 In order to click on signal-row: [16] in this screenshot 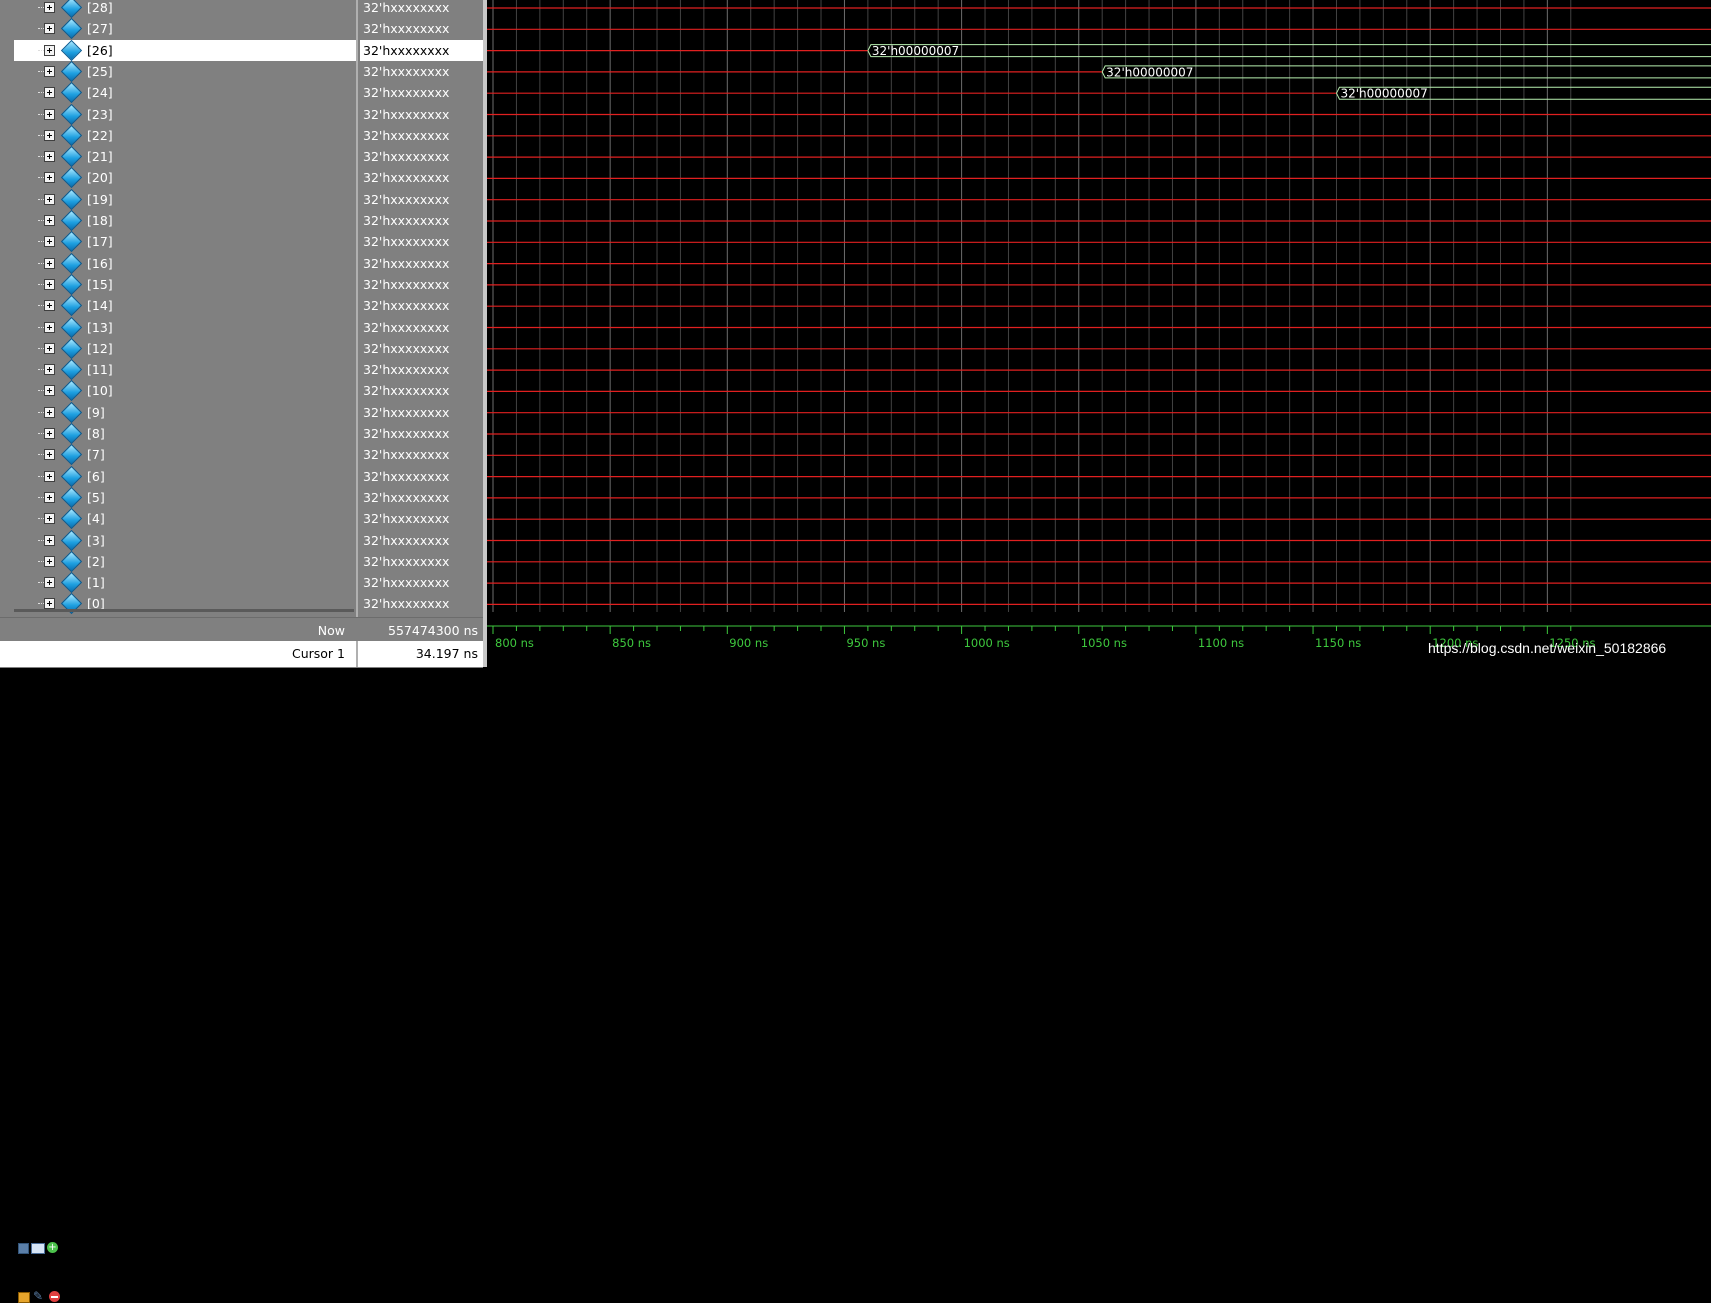, I will do `click(185, 263)`.